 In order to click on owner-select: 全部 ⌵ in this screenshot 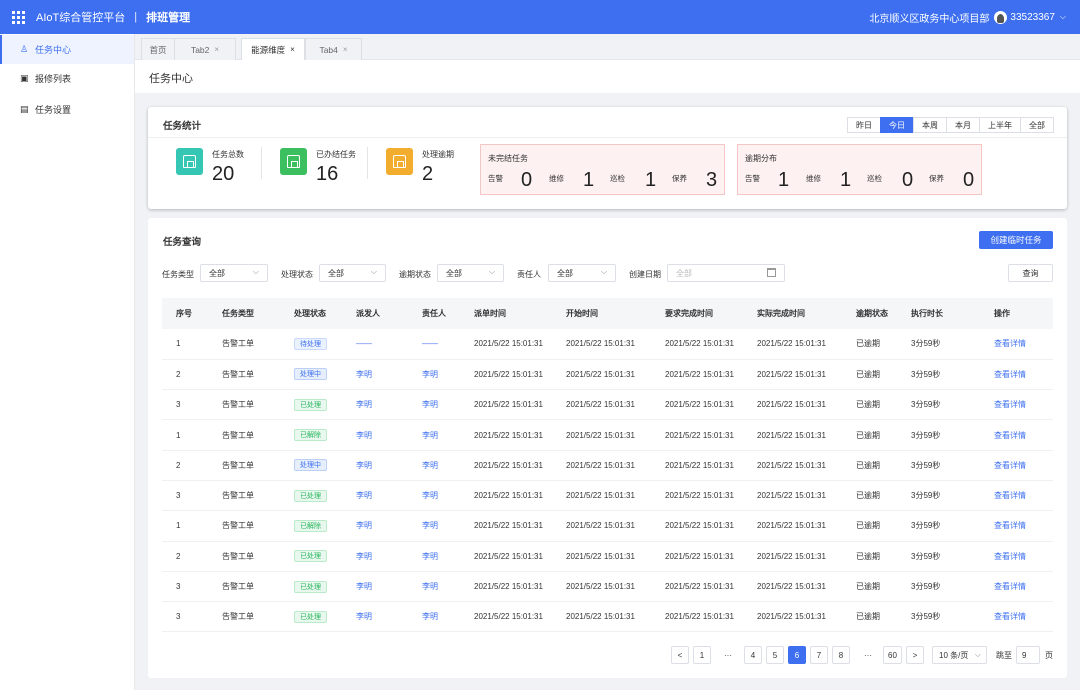, I will do `click(582, 273)`.